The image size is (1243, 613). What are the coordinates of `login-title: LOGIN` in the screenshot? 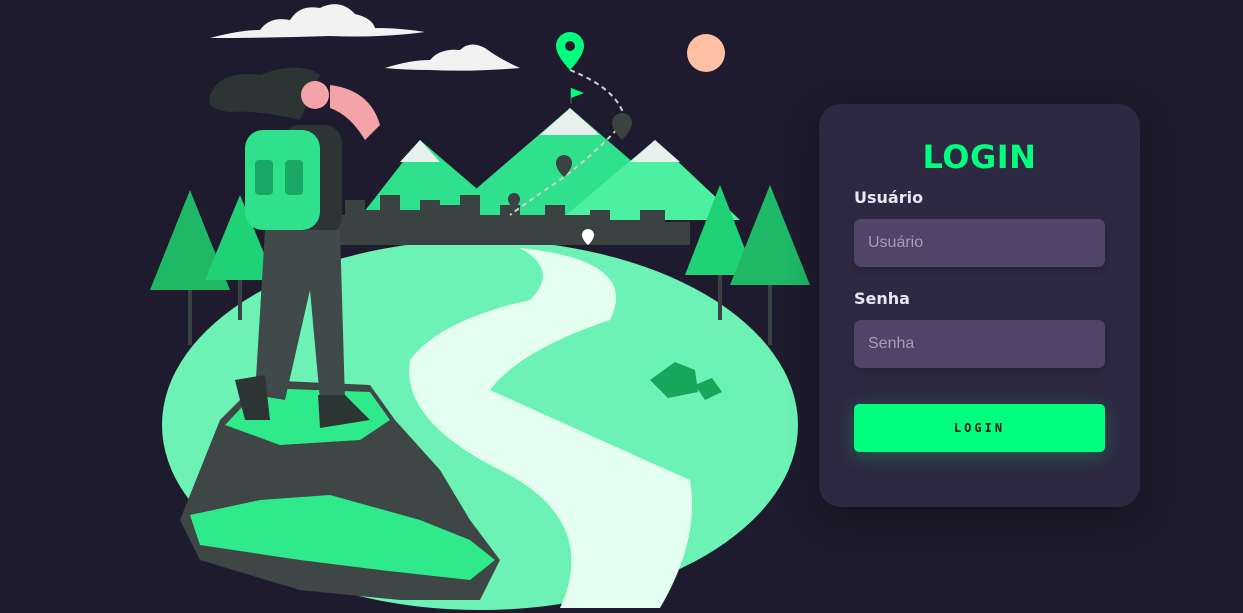 It's located at (979, 157).